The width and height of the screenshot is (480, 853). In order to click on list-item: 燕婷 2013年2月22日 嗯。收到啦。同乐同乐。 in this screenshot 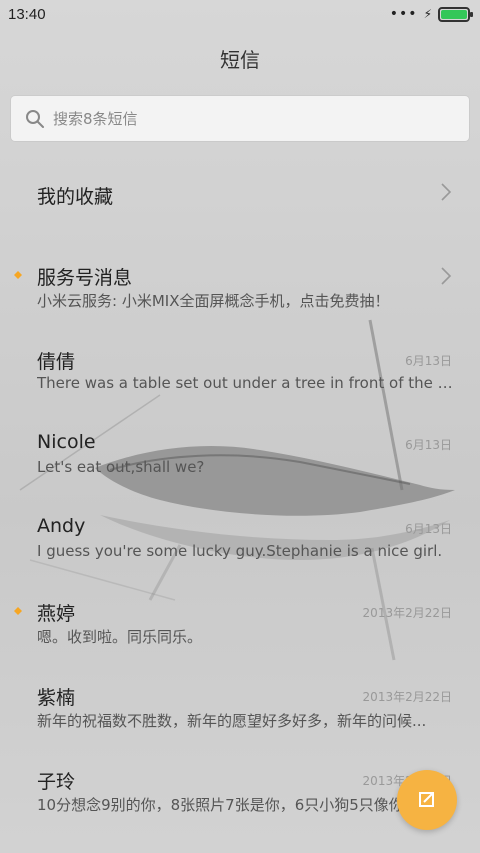, I will do `click(240, 612)`.